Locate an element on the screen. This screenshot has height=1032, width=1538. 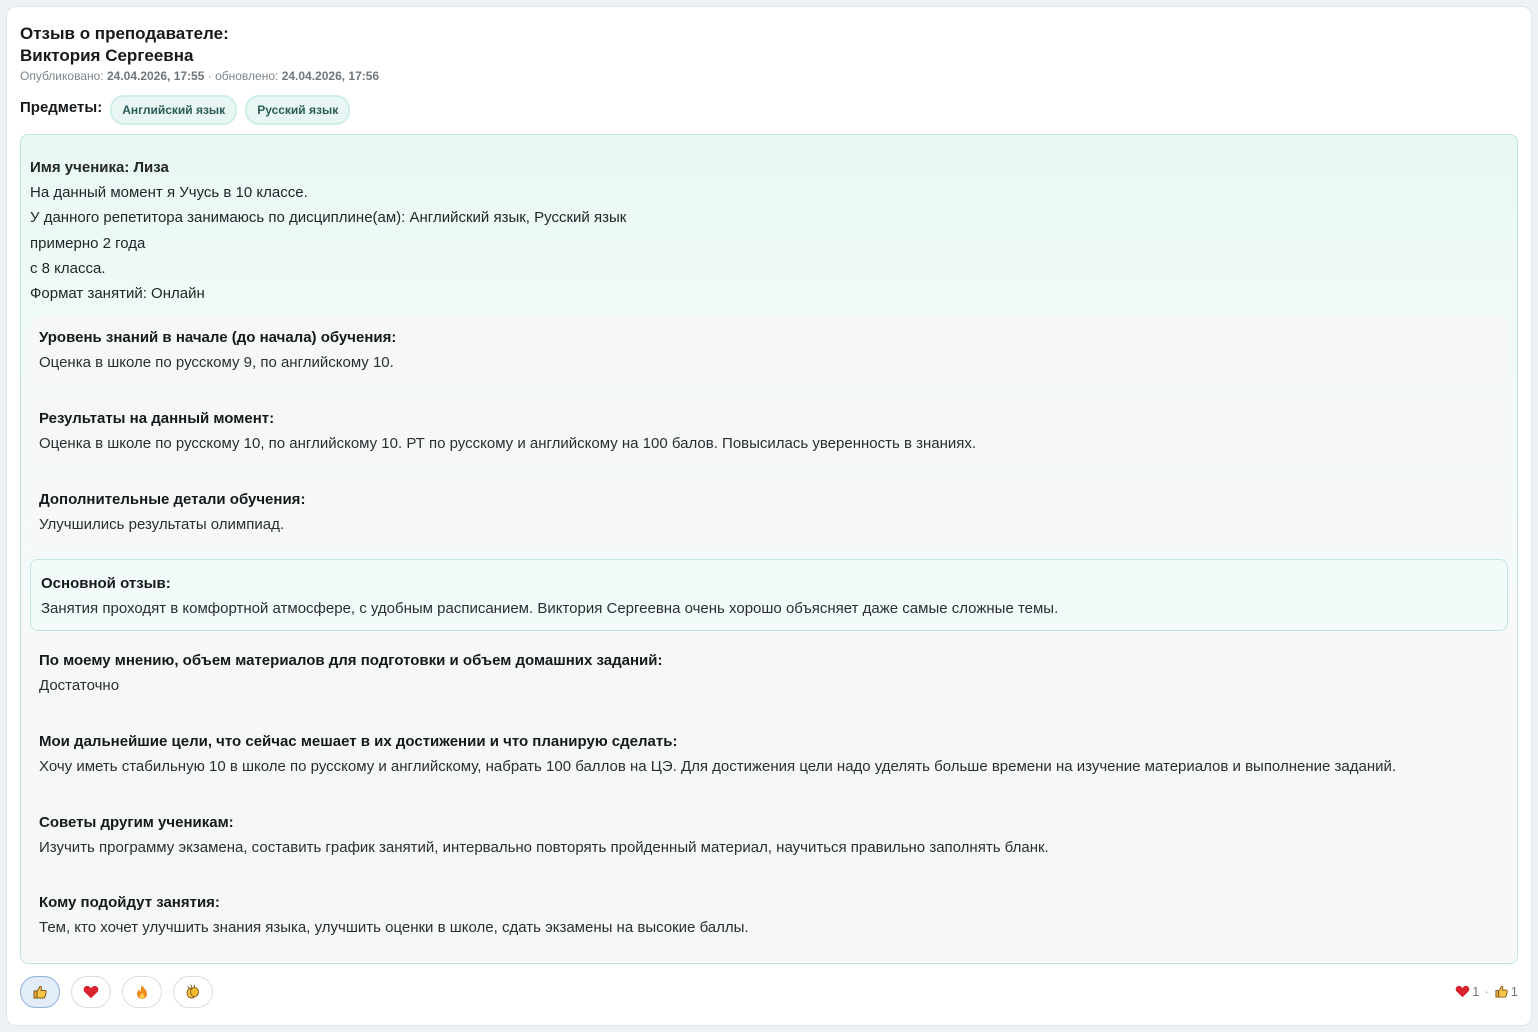
teacher-name: Виктория Сергеевна is located at coordinates (107, 55).